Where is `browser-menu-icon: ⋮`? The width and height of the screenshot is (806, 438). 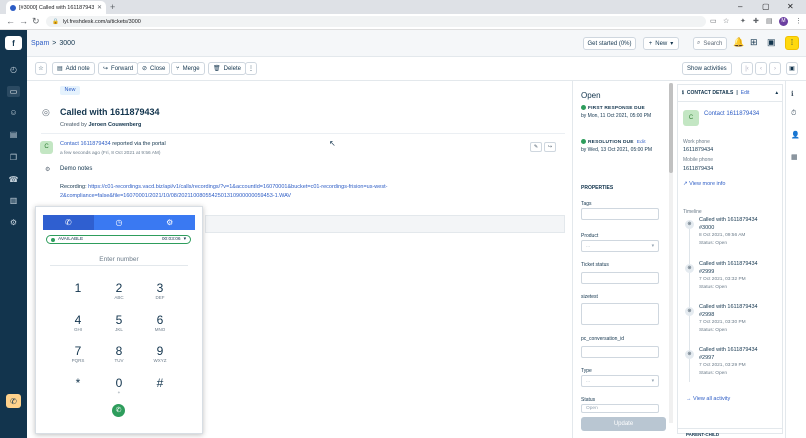 browser-menu-icon: ⋮ is located at coordinates (798, 21).